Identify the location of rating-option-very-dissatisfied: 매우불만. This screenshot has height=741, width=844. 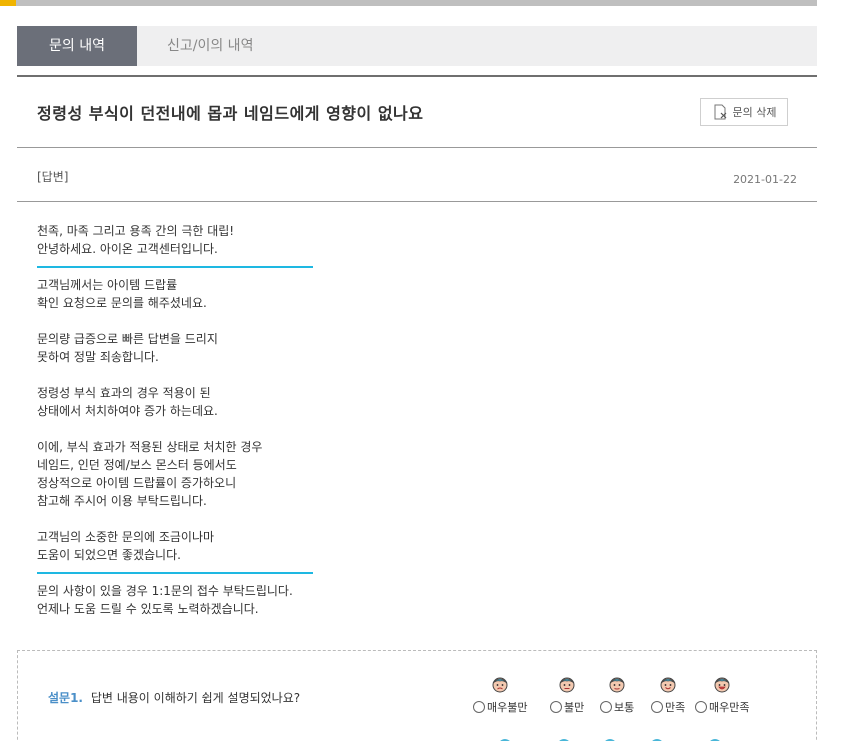
(500, 695).